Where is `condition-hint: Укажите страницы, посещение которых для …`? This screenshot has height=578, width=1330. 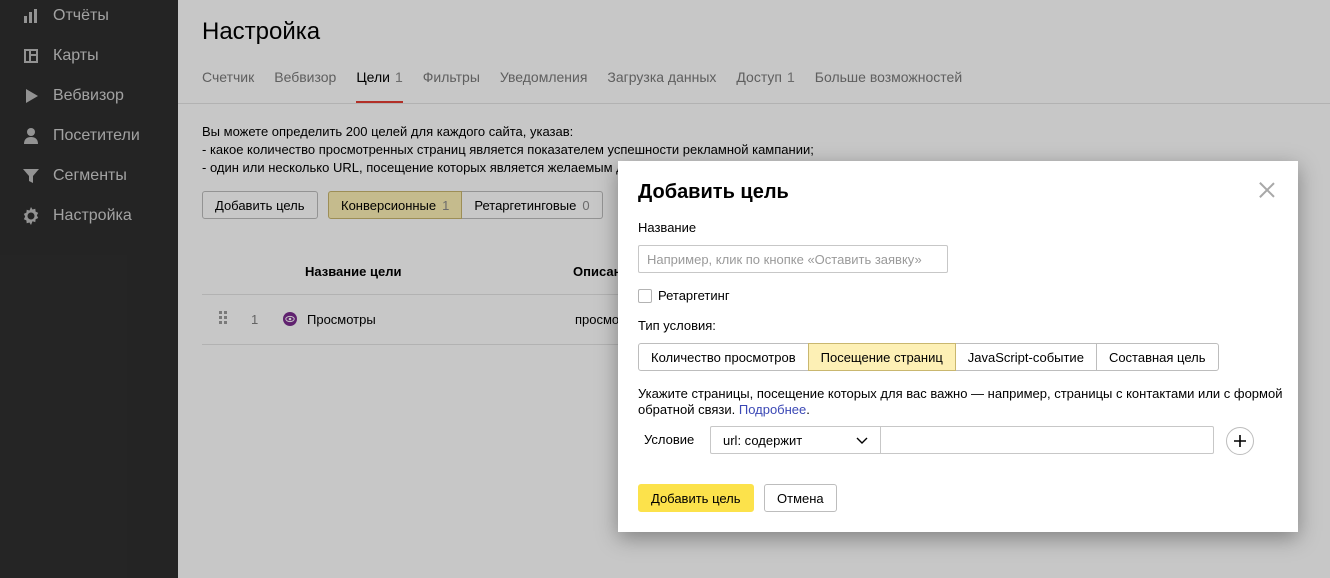
condition-hint: Укажите страницы, посещение которых для … is located at coordinates (960, 401).